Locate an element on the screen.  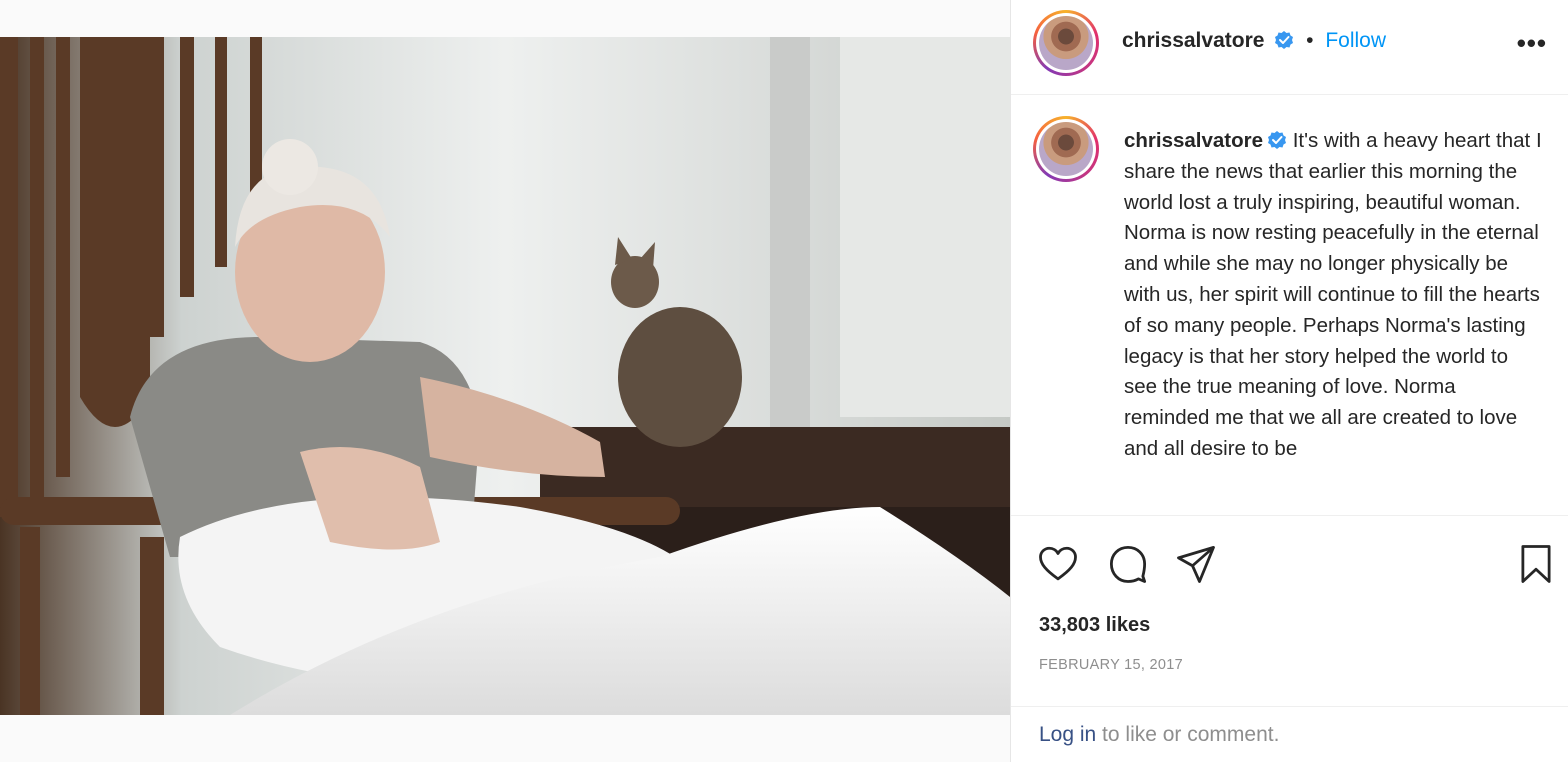
login-prompt: Log in to like or comment. is located at coordinates (1159, 735).